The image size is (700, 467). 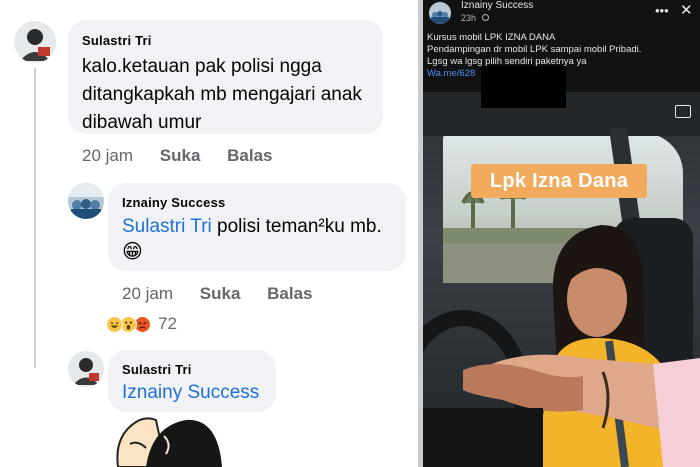 I want to click on post-text-line: Kursus mobil LPK IZNA DANA, so click(x=491, y=37).